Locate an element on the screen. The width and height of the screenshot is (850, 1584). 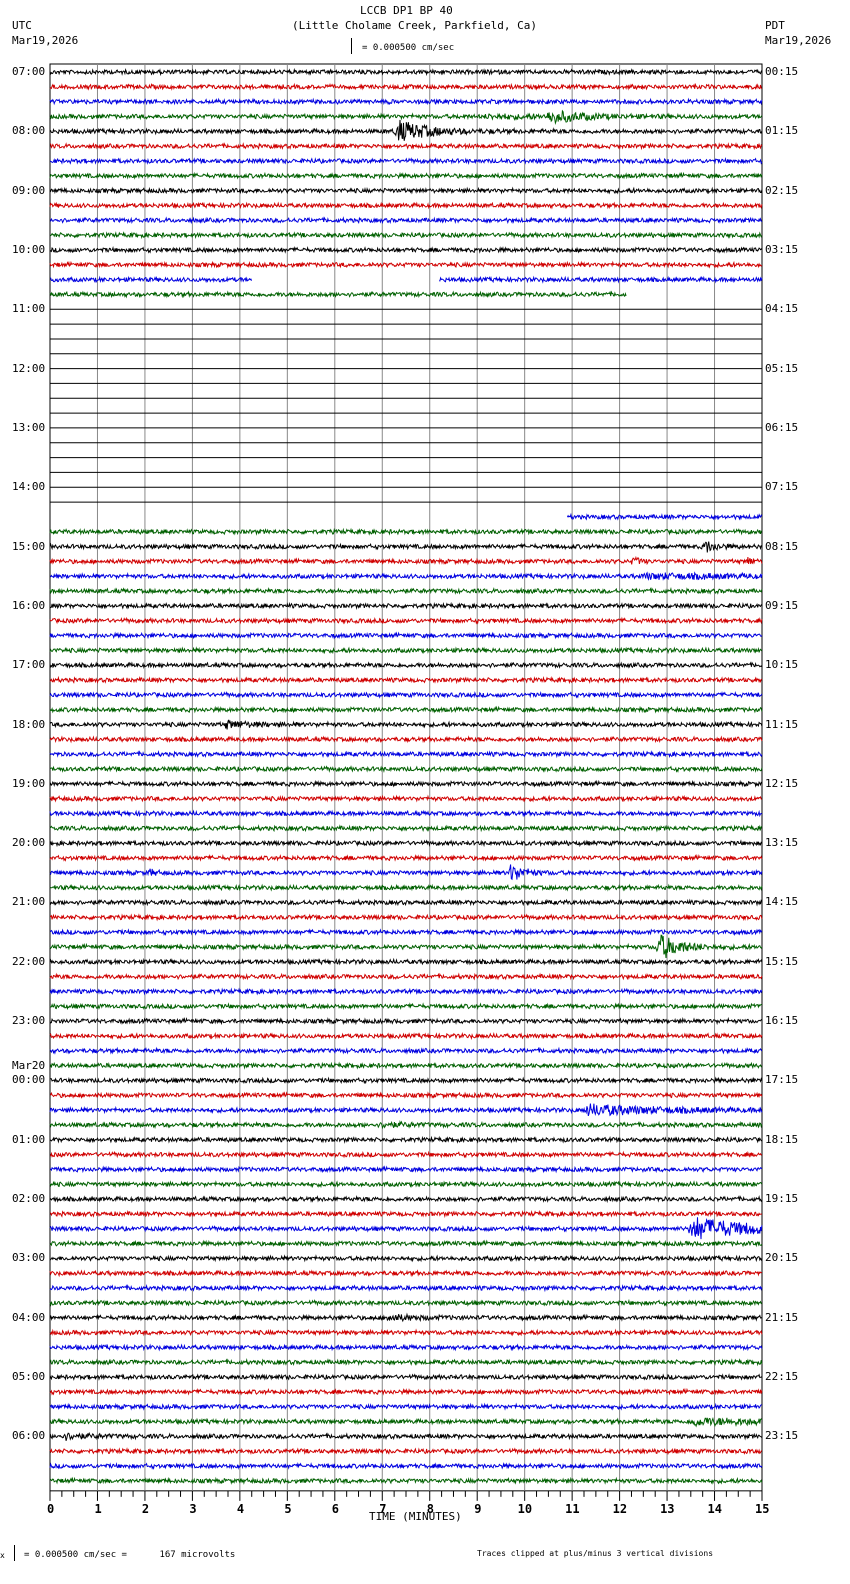
right-time-label: 12:15 is located at coordinates (782, 783).